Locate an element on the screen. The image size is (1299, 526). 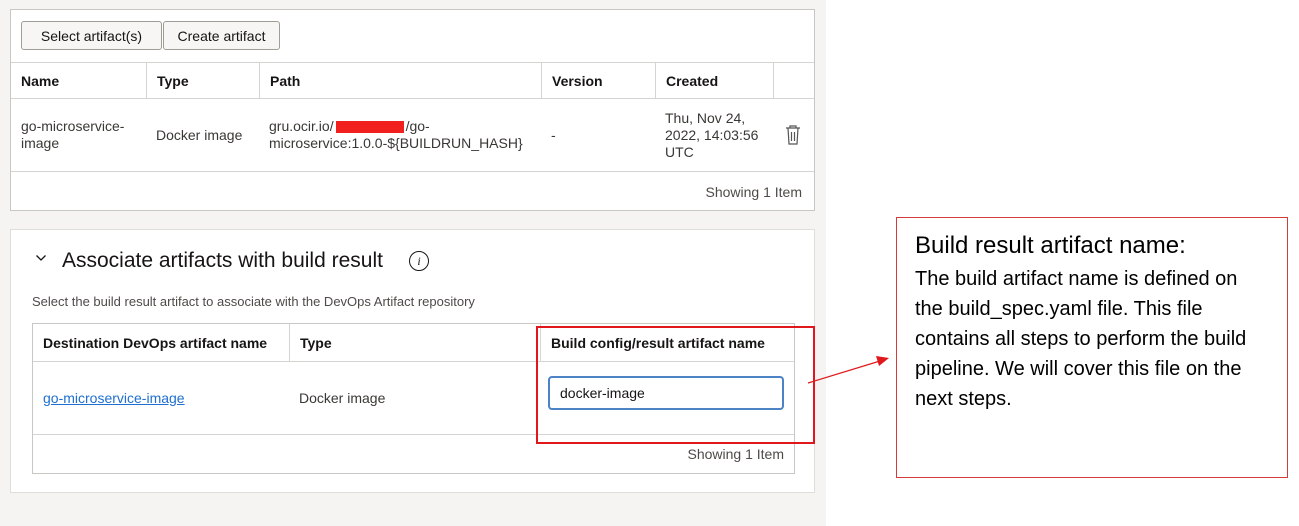
callout-title: Build result artifact name: is located at coordinates (1050, 245).